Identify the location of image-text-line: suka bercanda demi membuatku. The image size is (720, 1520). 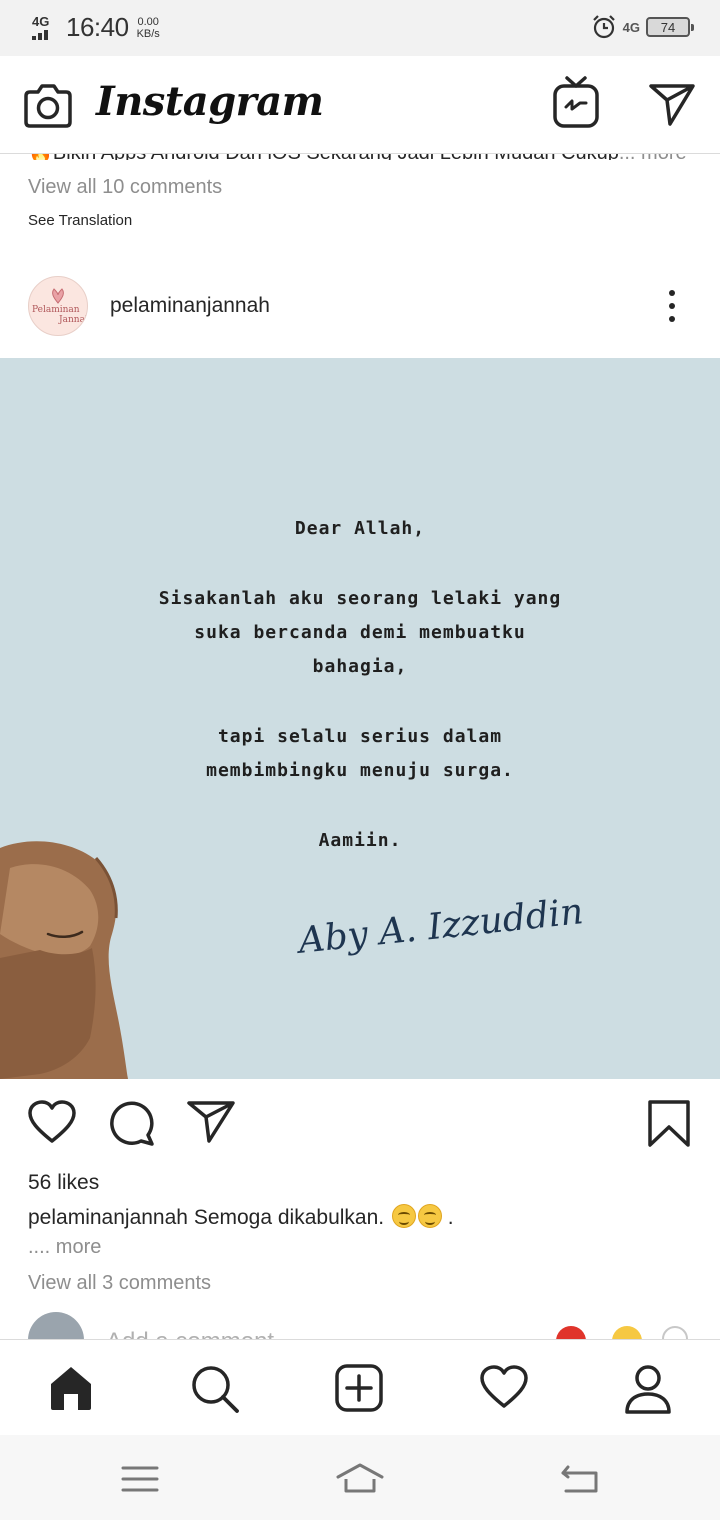
(360, 632).